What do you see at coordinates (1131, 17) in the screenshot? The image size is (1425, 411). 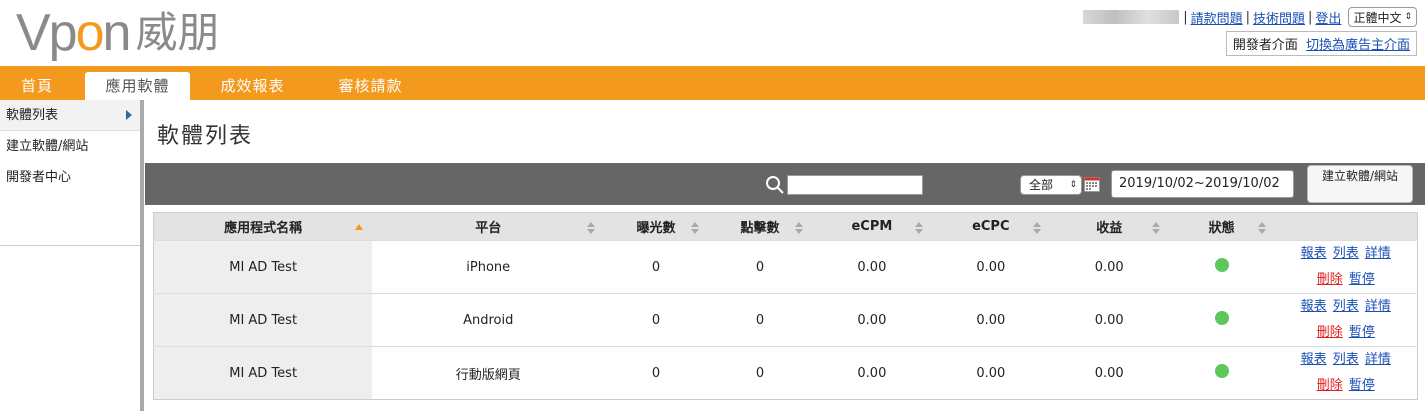 I see `blurred-username` at bounding box center [1131, 17].